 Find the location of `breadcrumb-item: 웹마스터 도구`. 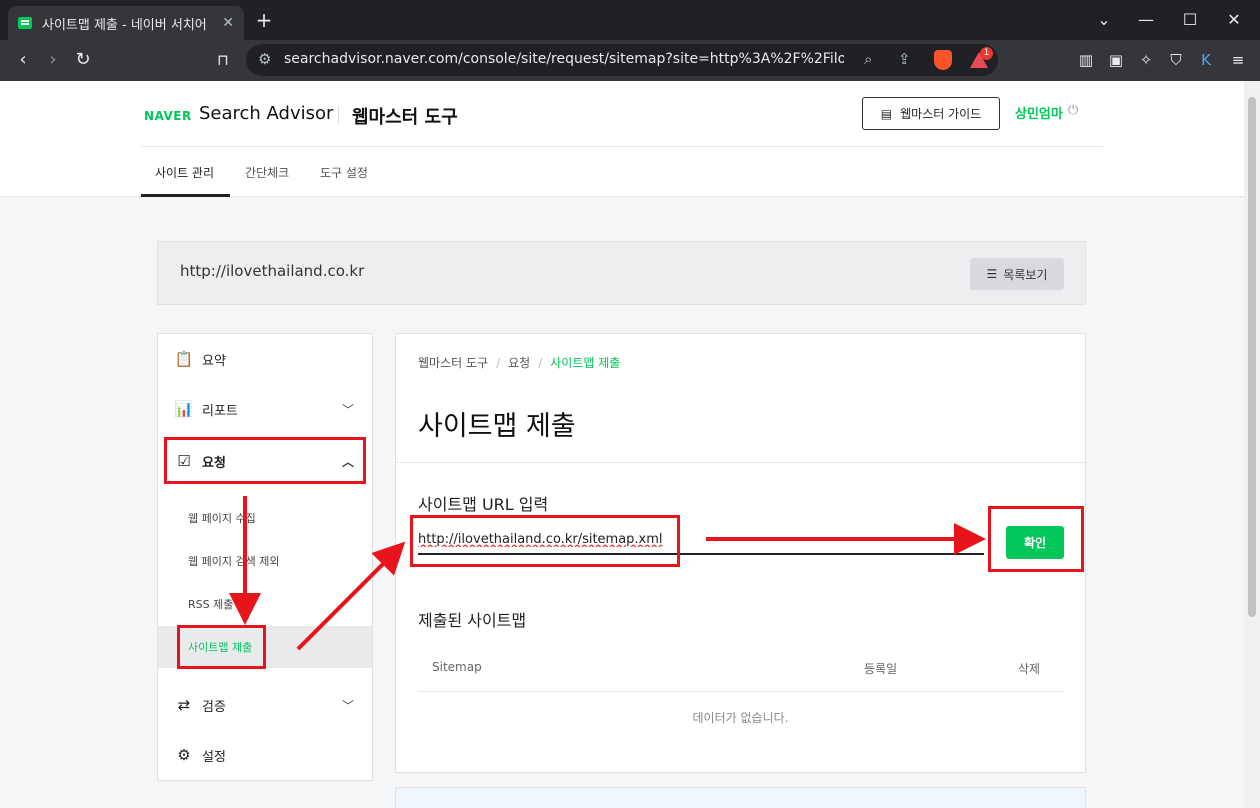

breadcrumb-item: 웹마스터 도구 is located at coordinates (453, 363).